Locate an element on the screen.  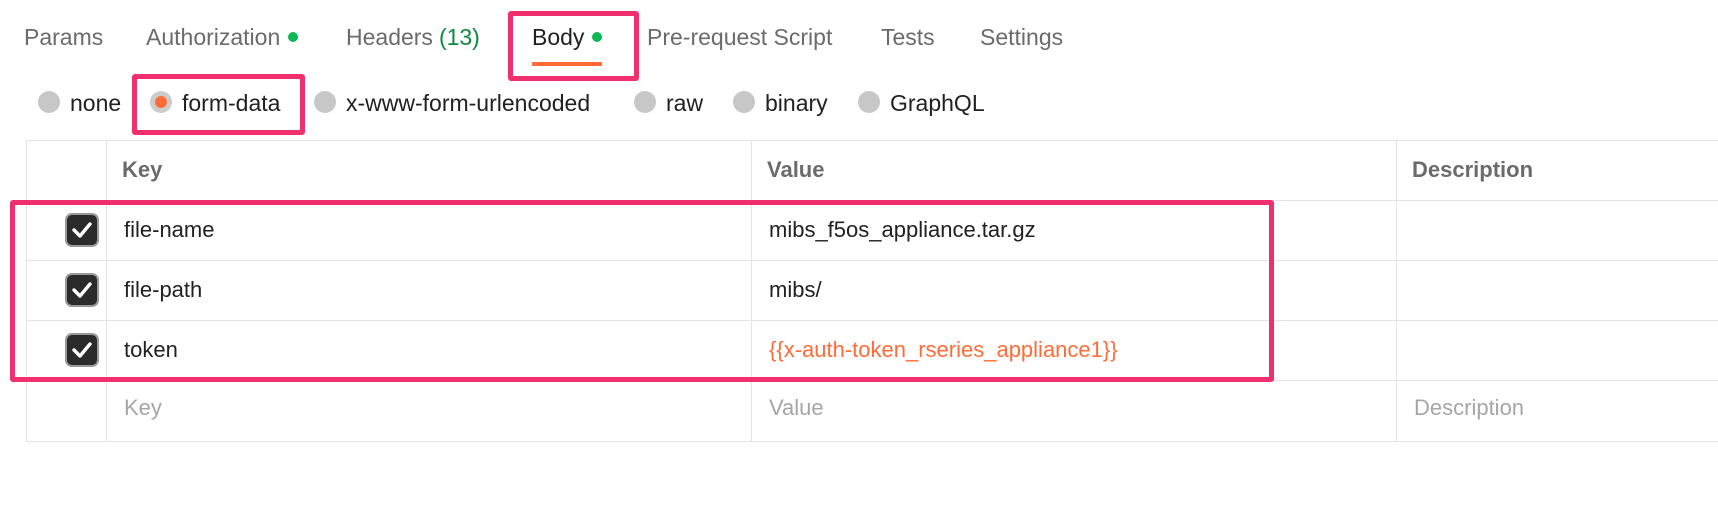
tab-label: Authorization is located at coordinates (213, 37).